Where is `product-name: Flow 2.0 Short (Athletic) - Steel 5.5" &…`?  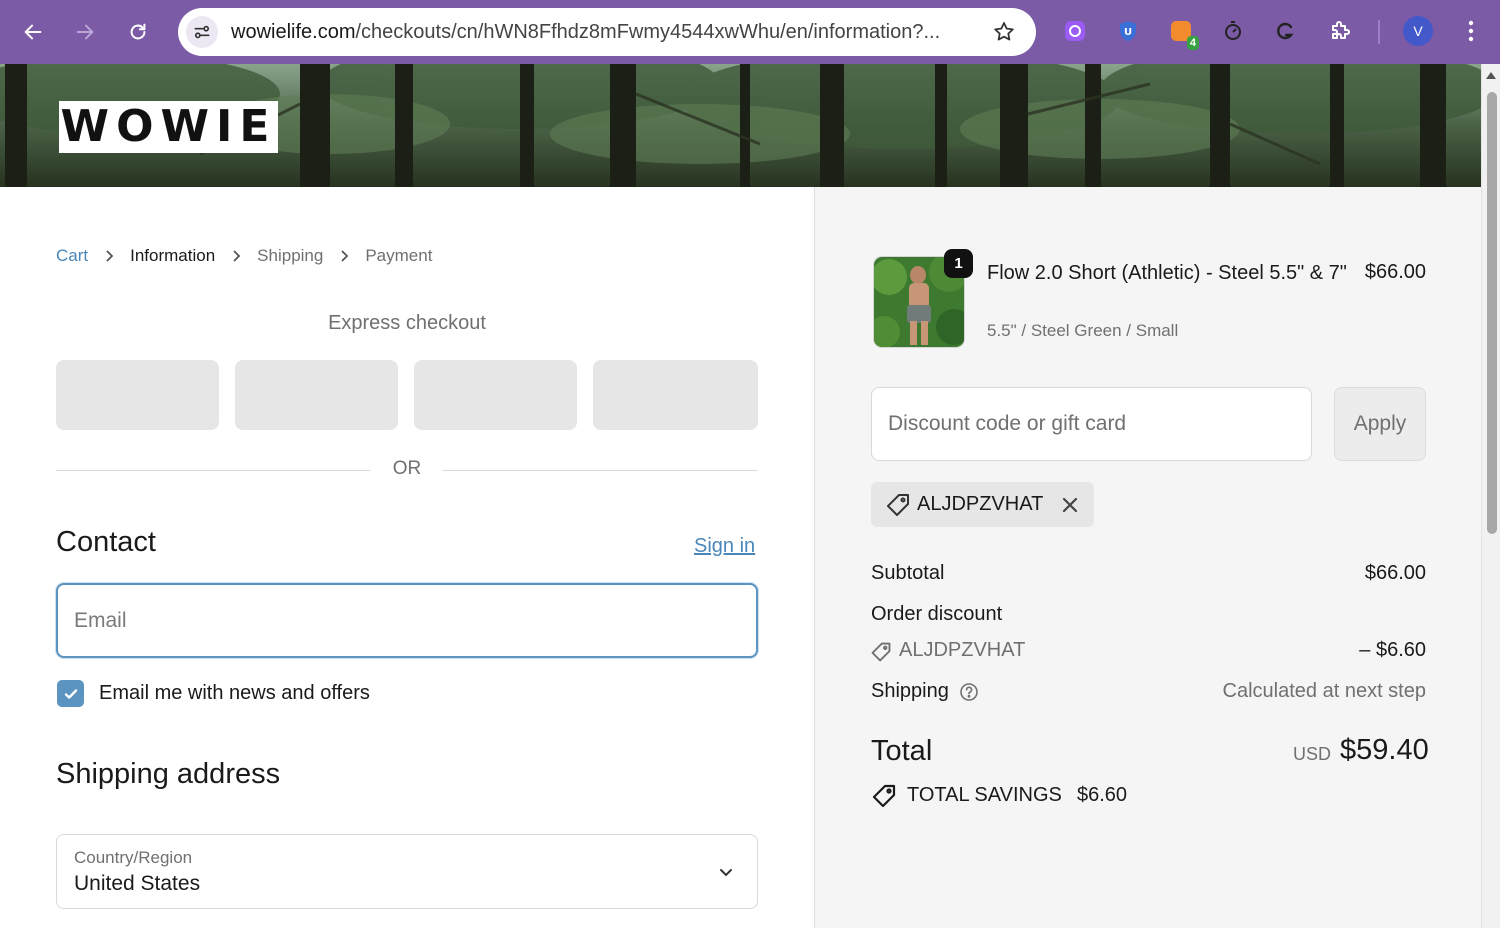
product-name: Flow 2.0 Short (Athletic) - Steel 5.5" &… is located at coordinates (1167, 273).